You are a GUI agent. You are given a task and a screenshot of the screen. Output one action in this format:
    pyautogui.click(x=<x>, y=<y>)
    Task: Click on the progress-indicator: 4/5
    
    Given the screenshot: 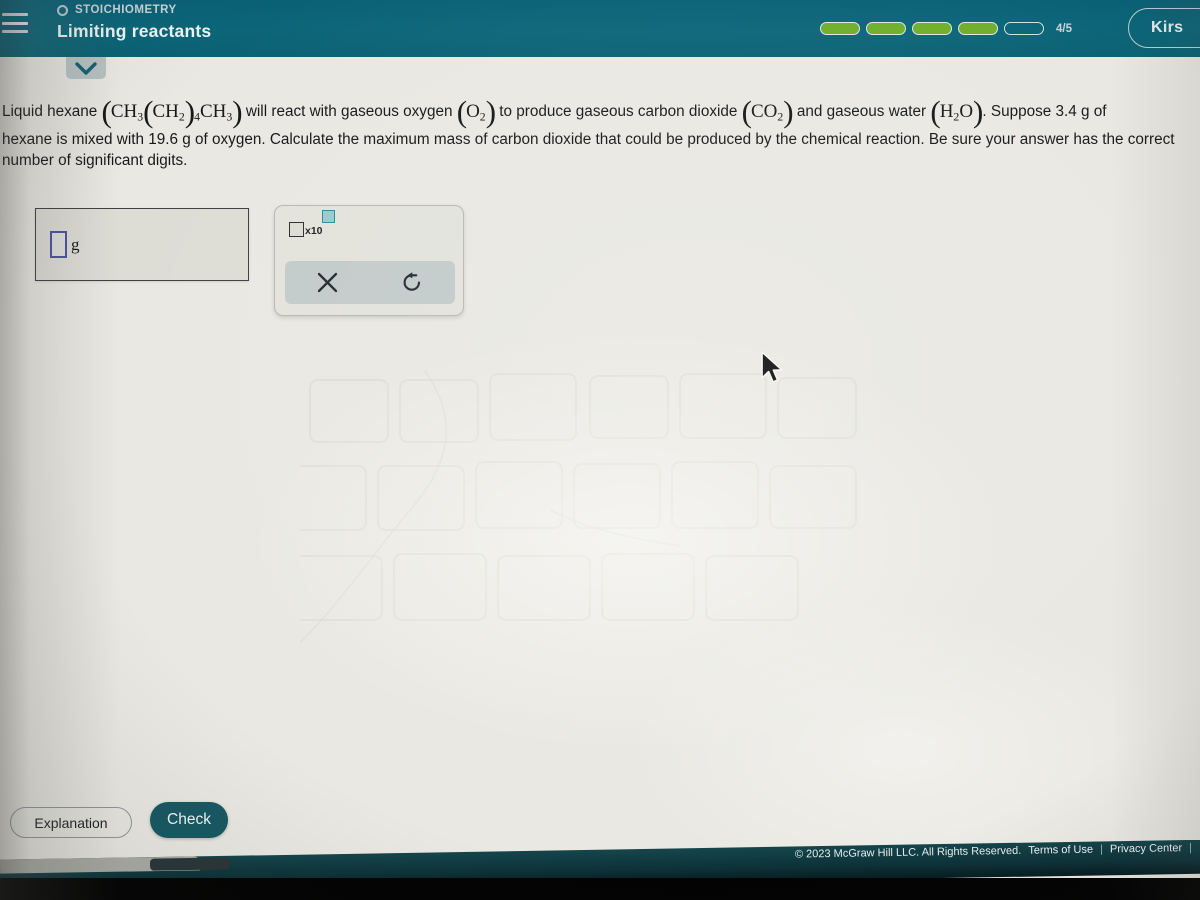 What is the action you would take?
    pyautogui.click(x=946, y=28)
    